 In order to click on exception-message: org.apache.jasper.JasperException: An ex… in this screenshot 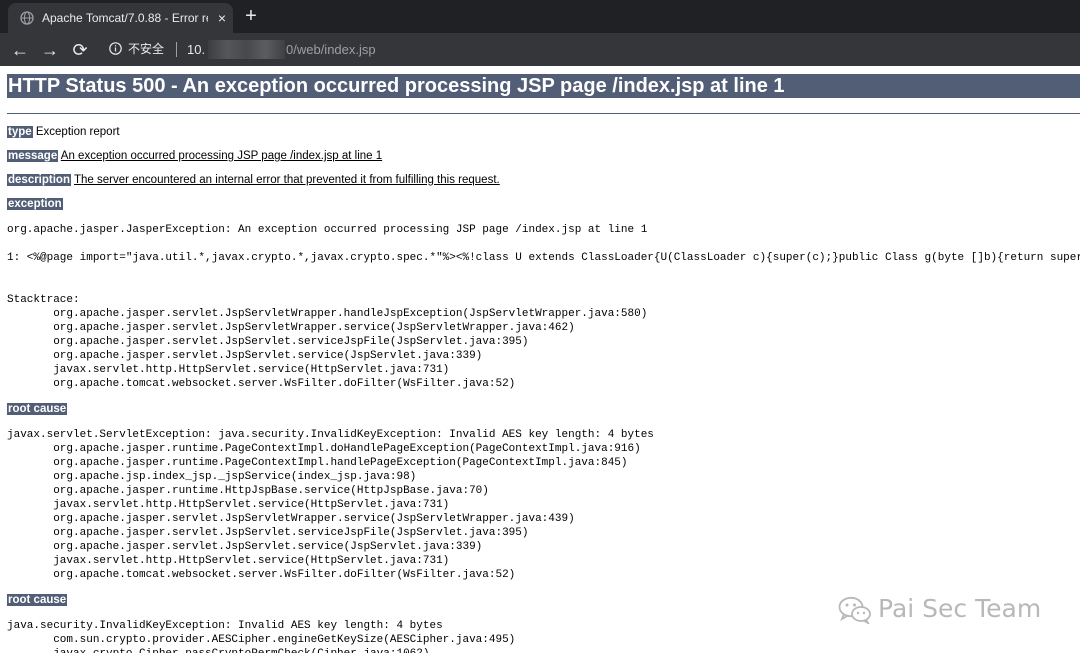, I will do `click(327, 230)`.